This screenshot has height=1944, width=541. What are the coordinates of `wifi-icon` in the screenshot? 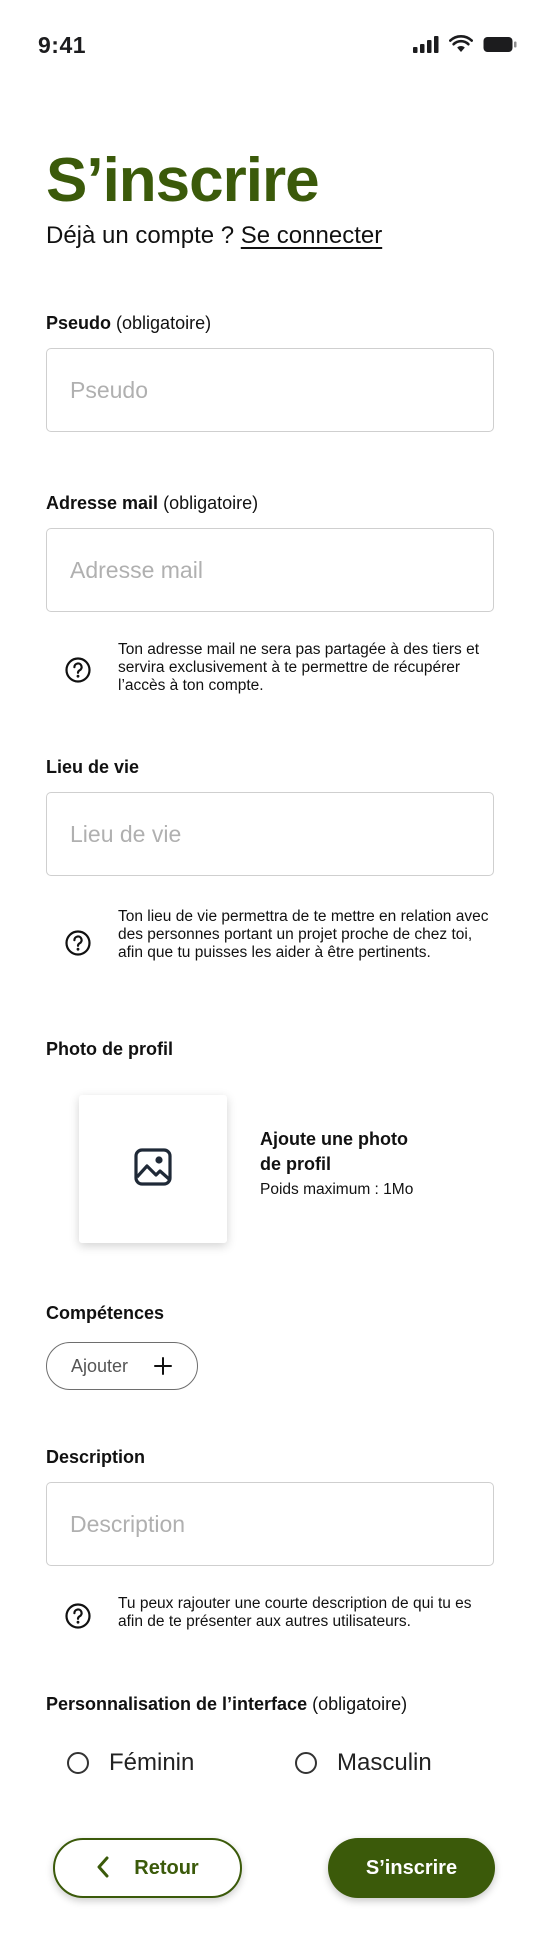 It's located at (461, 44).